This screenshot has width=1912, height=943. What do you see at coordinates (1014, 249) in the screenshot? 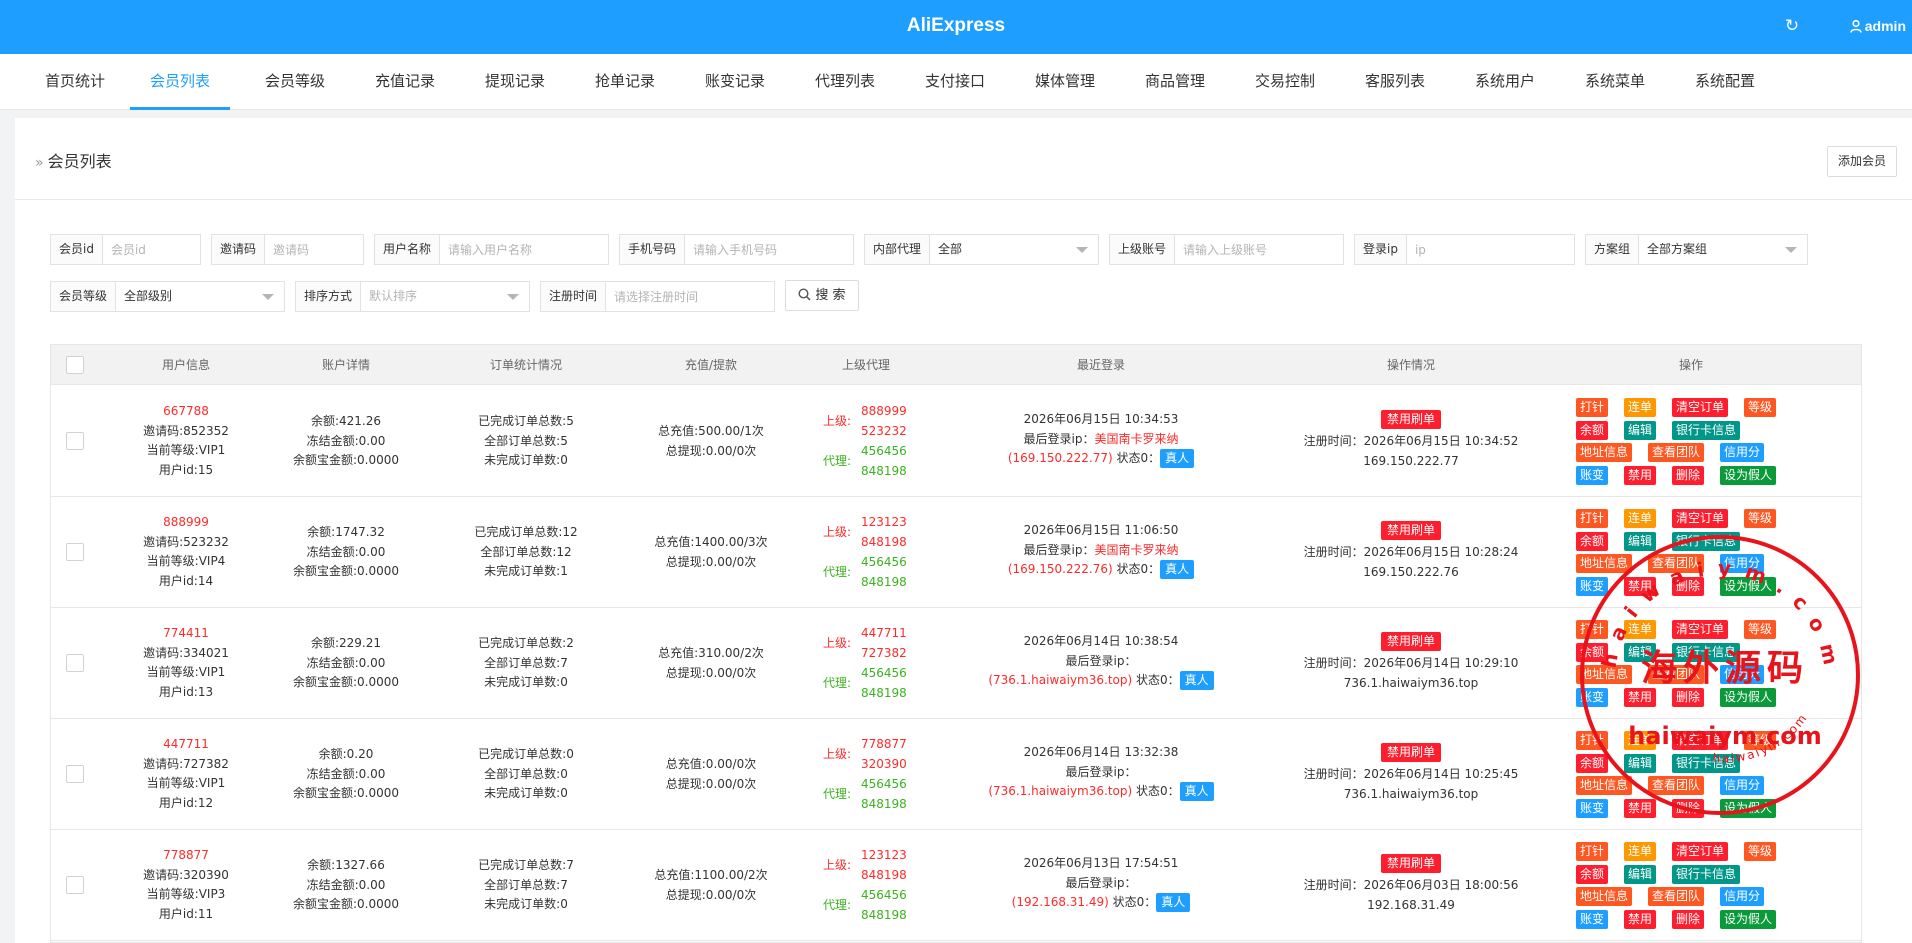
I see `internal-agent-select: 全部` at bounding box center [1014, 249].